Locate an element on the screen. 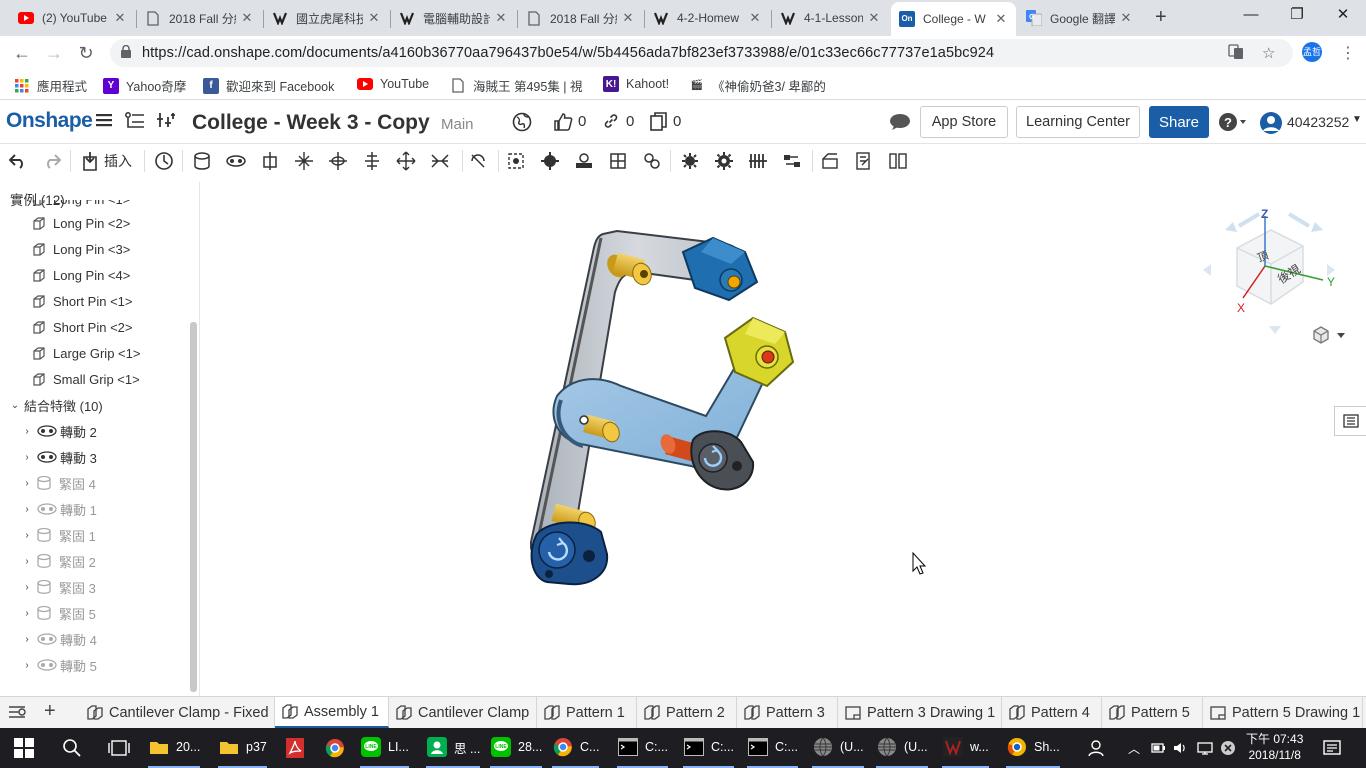  add-tab-button: + is located at coordinates (50, 711).